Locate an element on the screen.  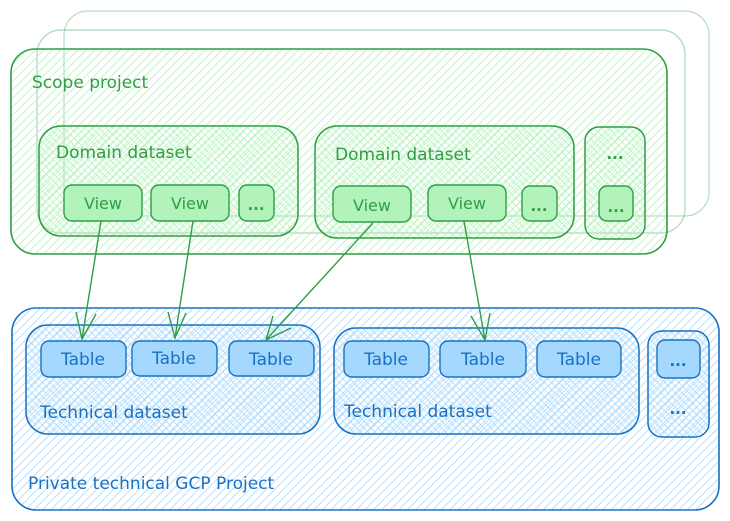
technical-project-label: Private technical GCP Project is located at coordinates (151, 484).